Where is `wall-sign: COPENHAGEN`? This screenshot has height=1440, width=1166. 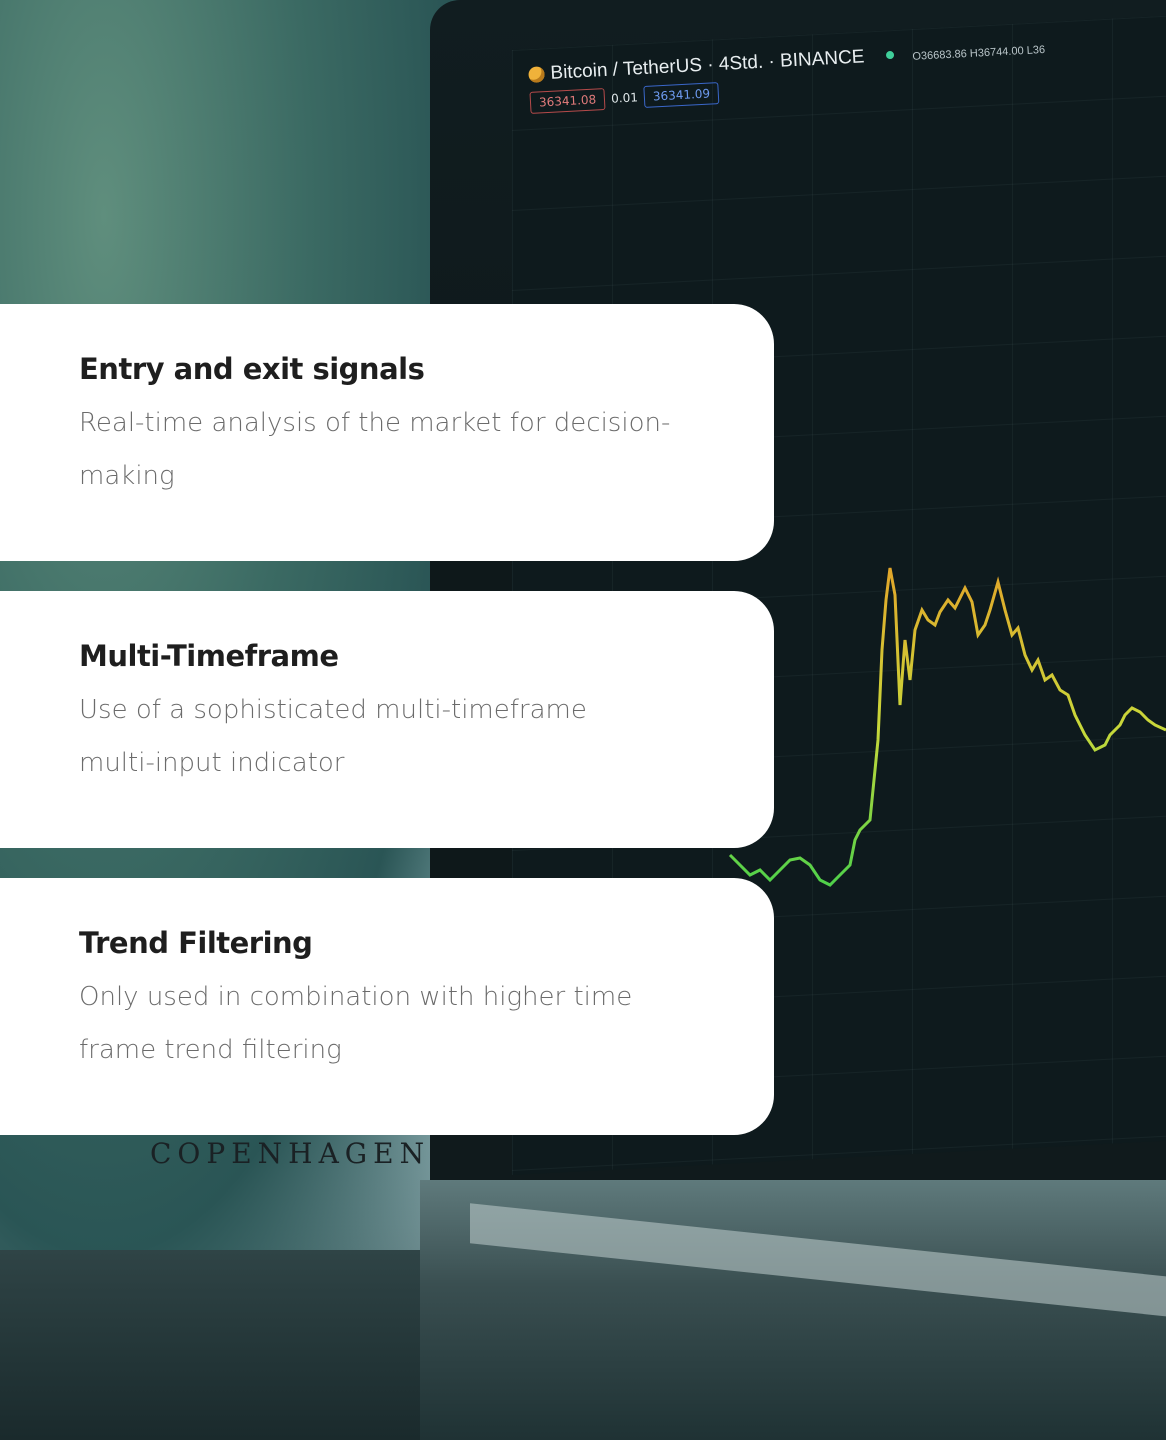 wall-sign: COPENHAGEN is located at coordinates (290, 1153).